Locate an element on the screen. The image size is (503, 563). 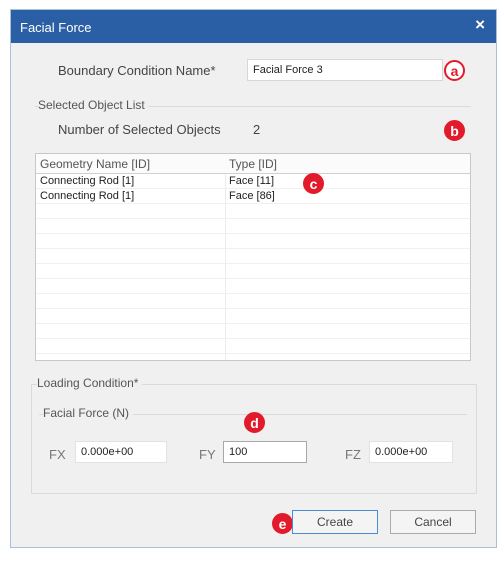
column-header-type: Type [ID] is located at coordinates (253, 164).